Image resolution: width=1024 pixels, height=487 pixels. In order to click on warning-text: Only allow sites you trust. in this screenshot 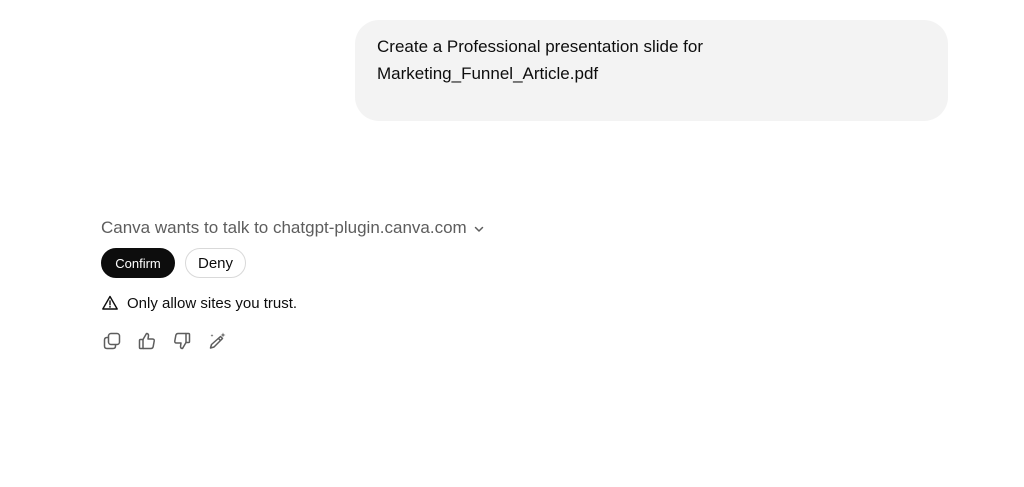, I will do `click(212, 303)`.